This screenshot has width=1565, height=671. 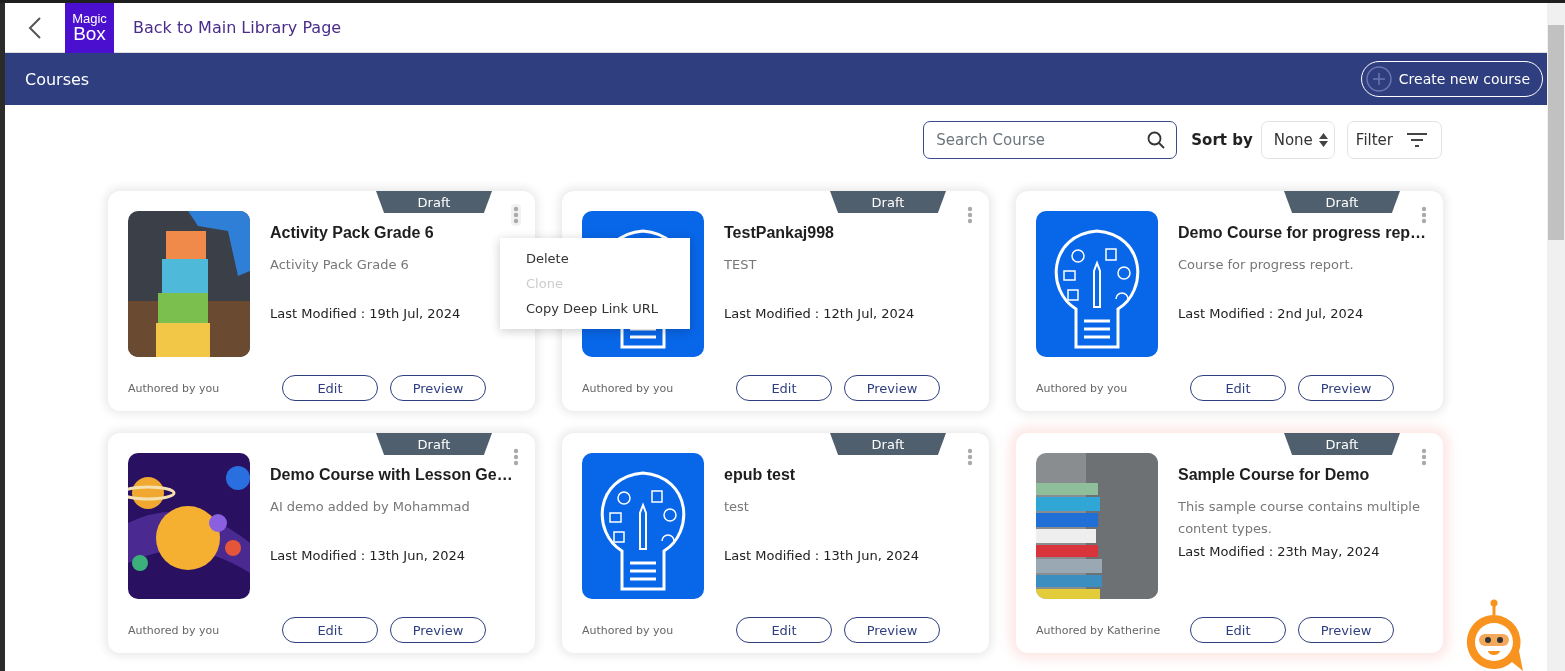 What do you see at coordinates (595, 258) in the screenshot?
I see `menu-item: Delete` at bounding box center [595, 258].